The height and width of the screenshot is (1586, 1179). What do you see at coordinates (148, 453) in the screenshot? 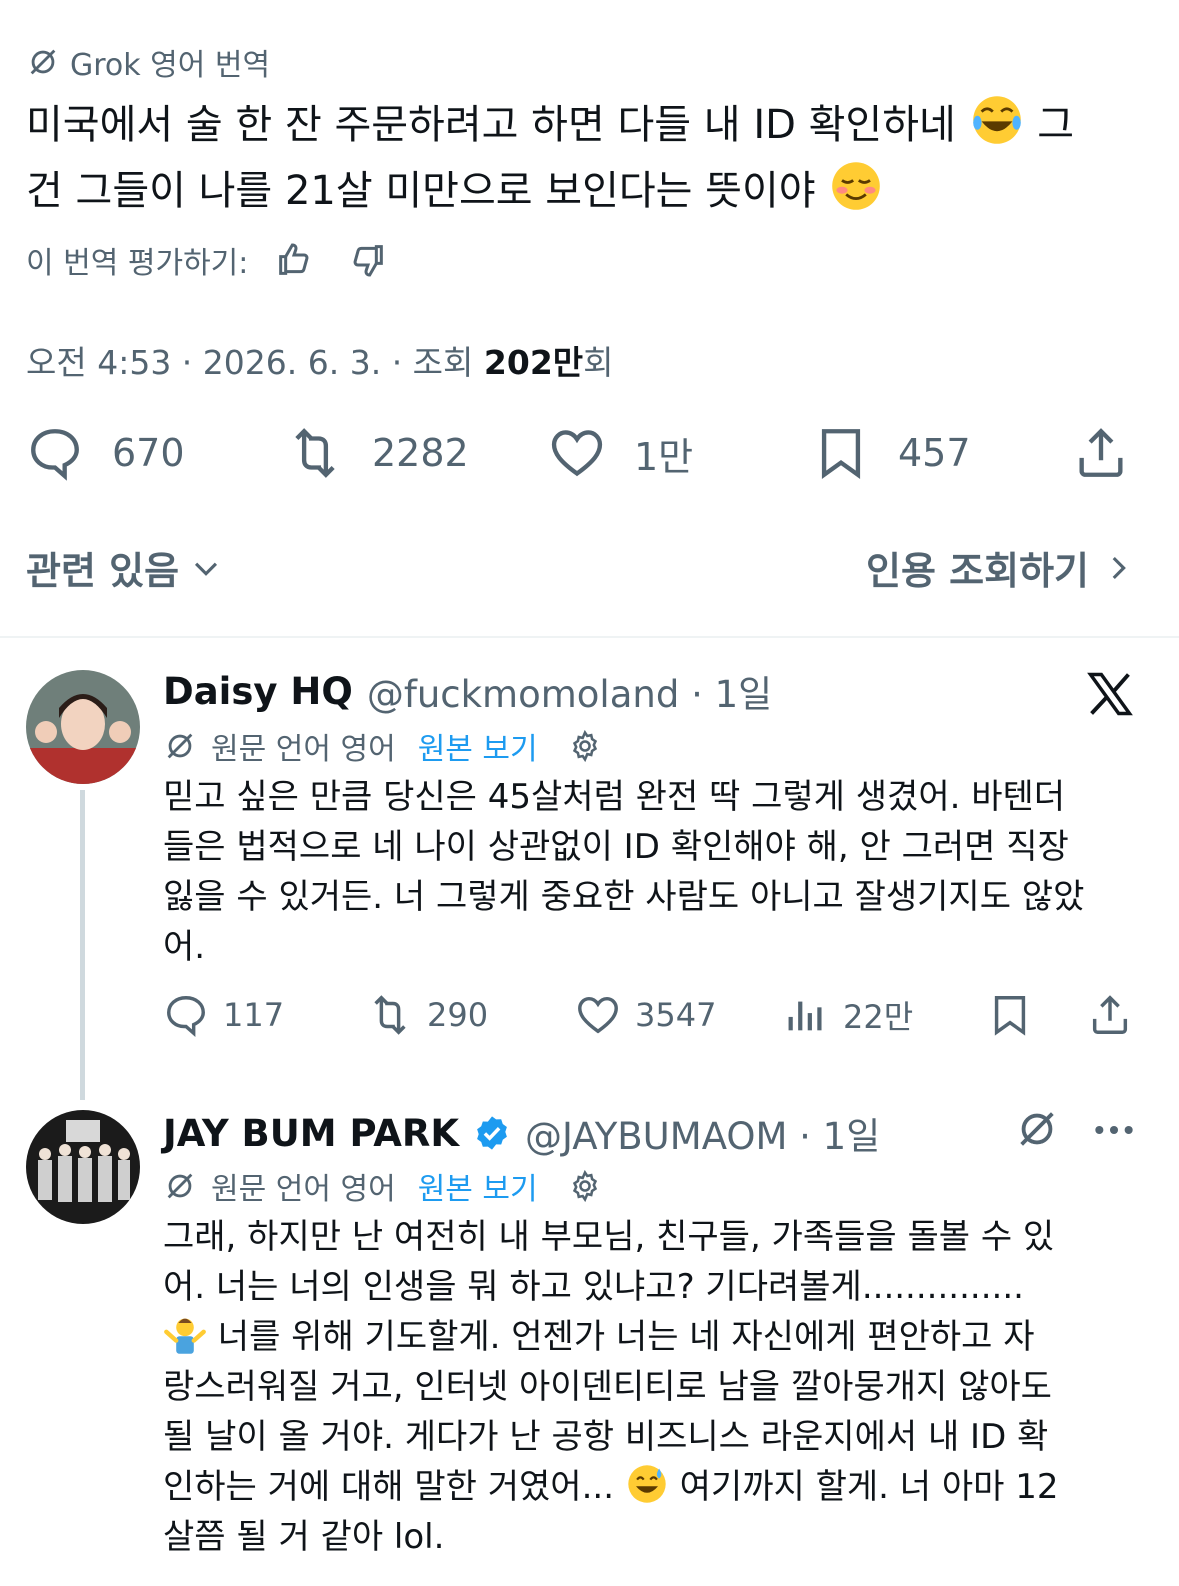
I see `reply-count: 670` at bounding box center [148, 453].